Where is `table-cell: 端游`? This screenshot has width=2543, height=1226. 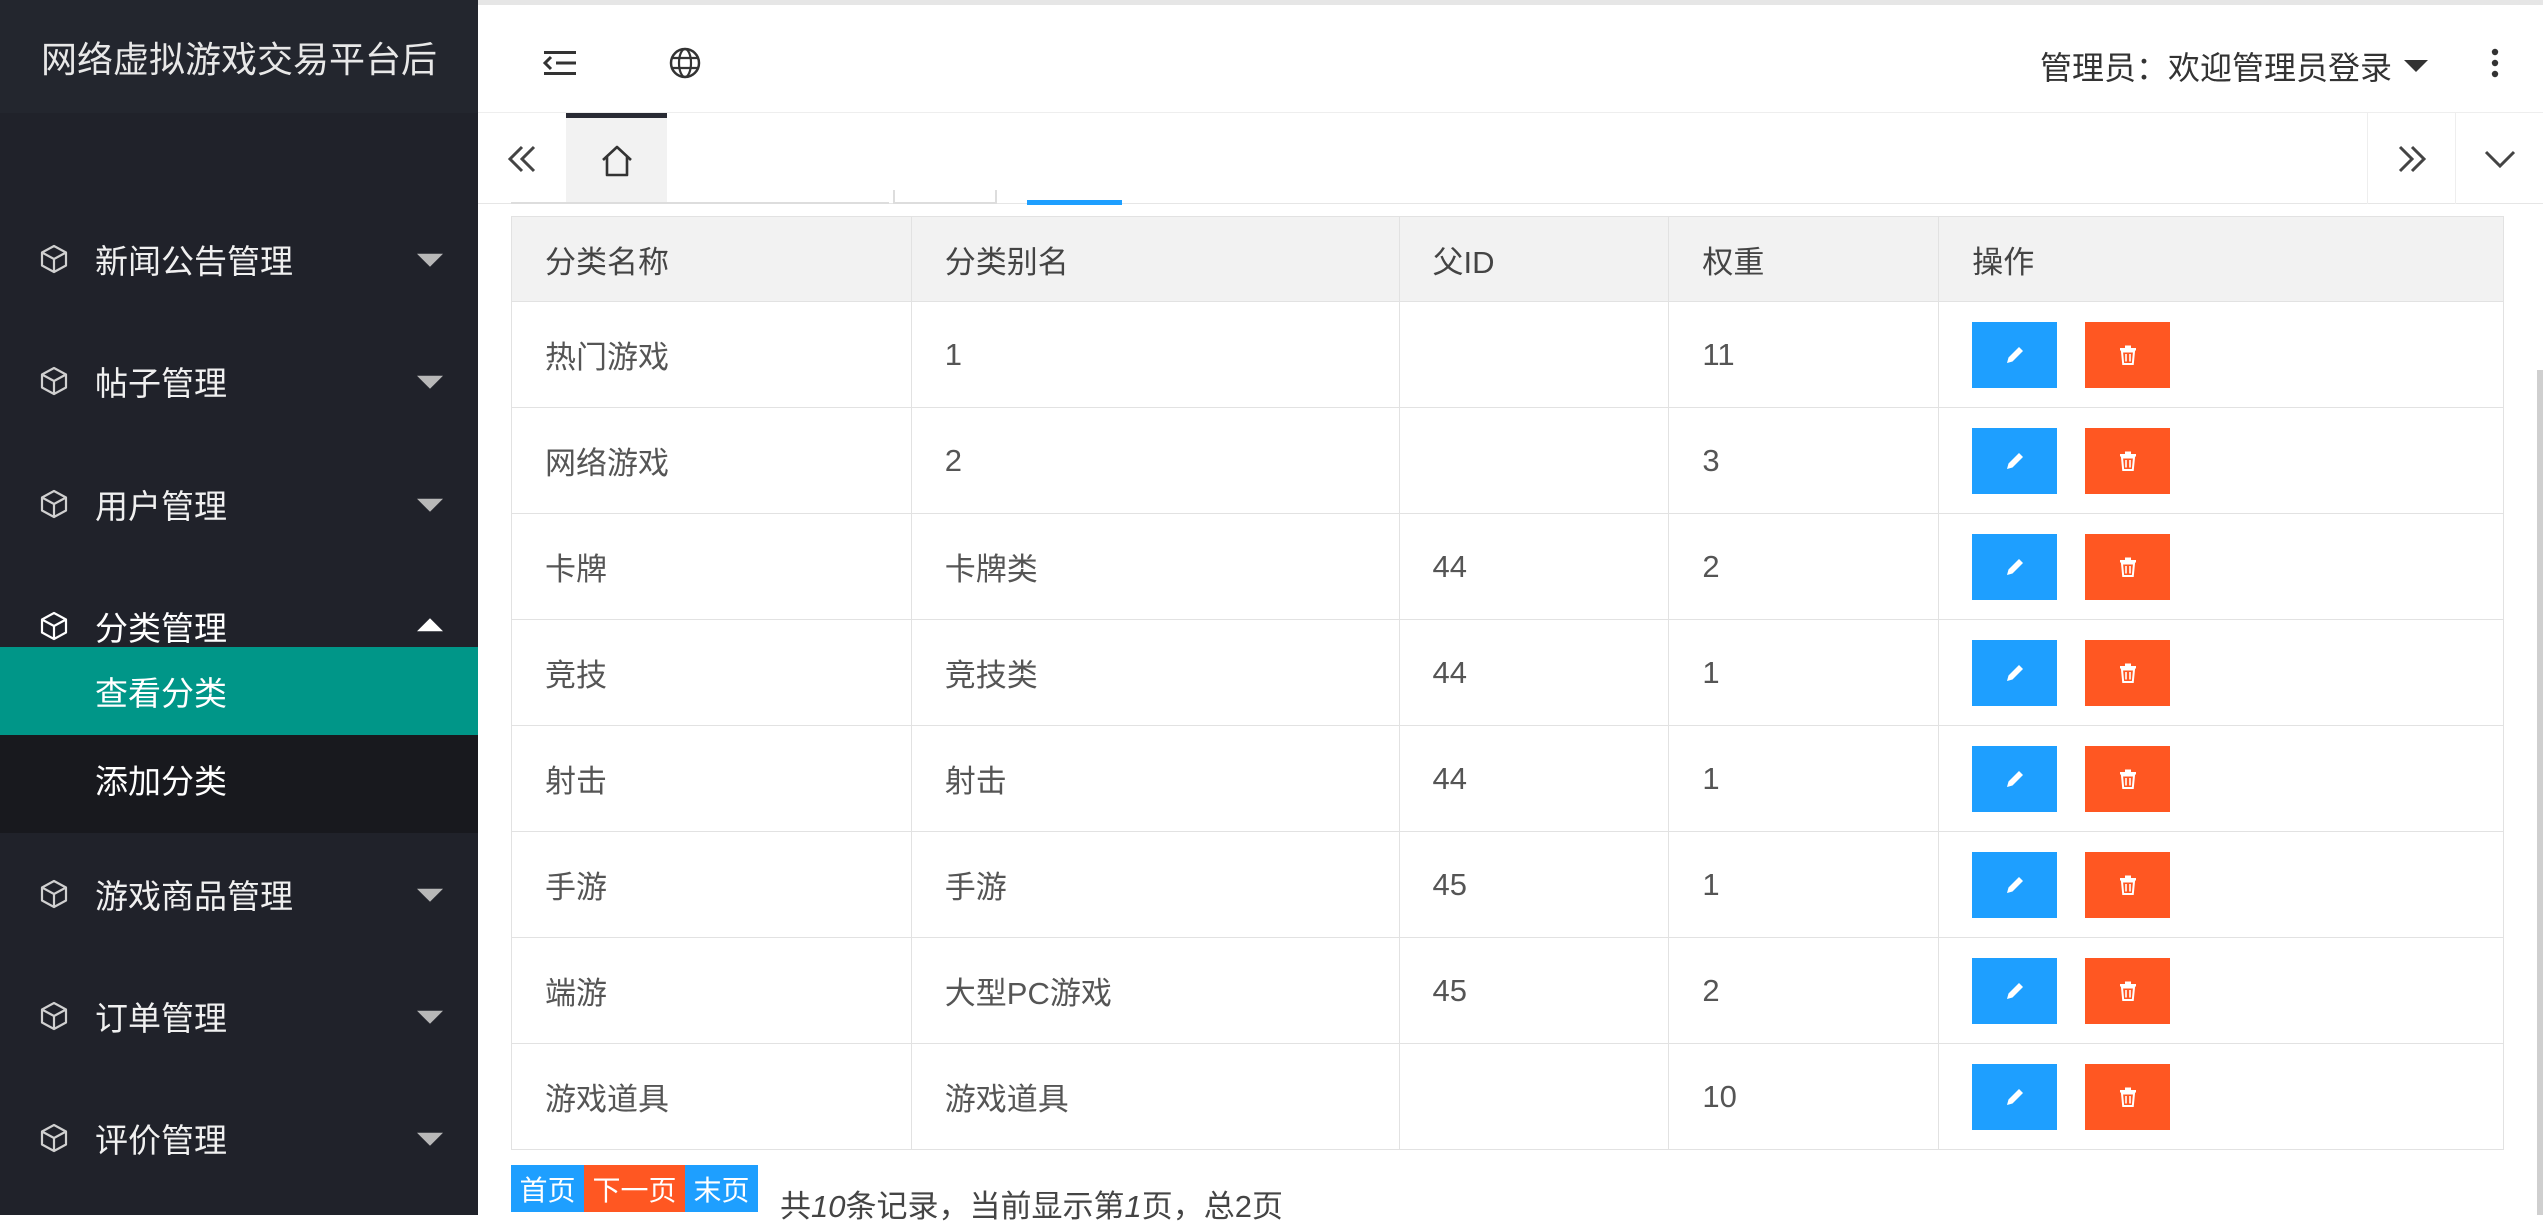 table-cell: 端游 is located at coordinates (711, 990).